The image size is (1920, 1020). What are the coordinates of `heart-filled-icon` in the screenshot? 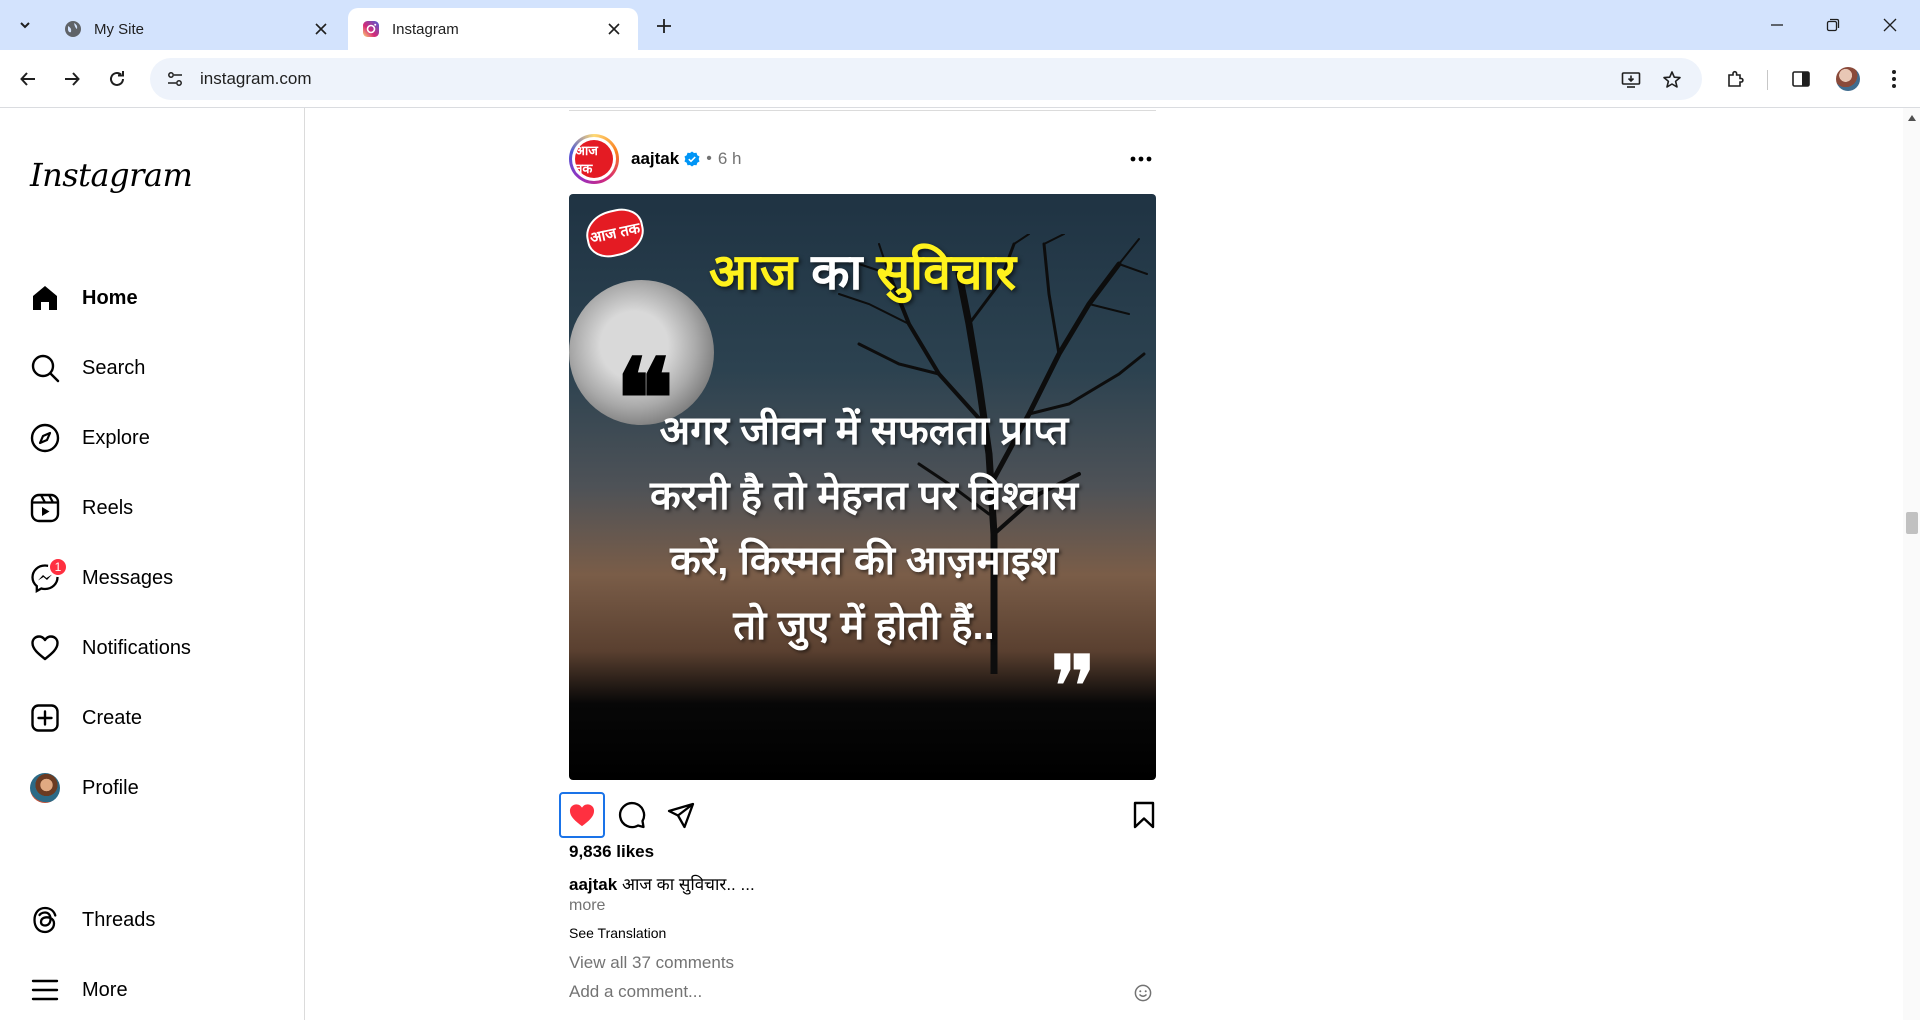 It's located at (582, 815).